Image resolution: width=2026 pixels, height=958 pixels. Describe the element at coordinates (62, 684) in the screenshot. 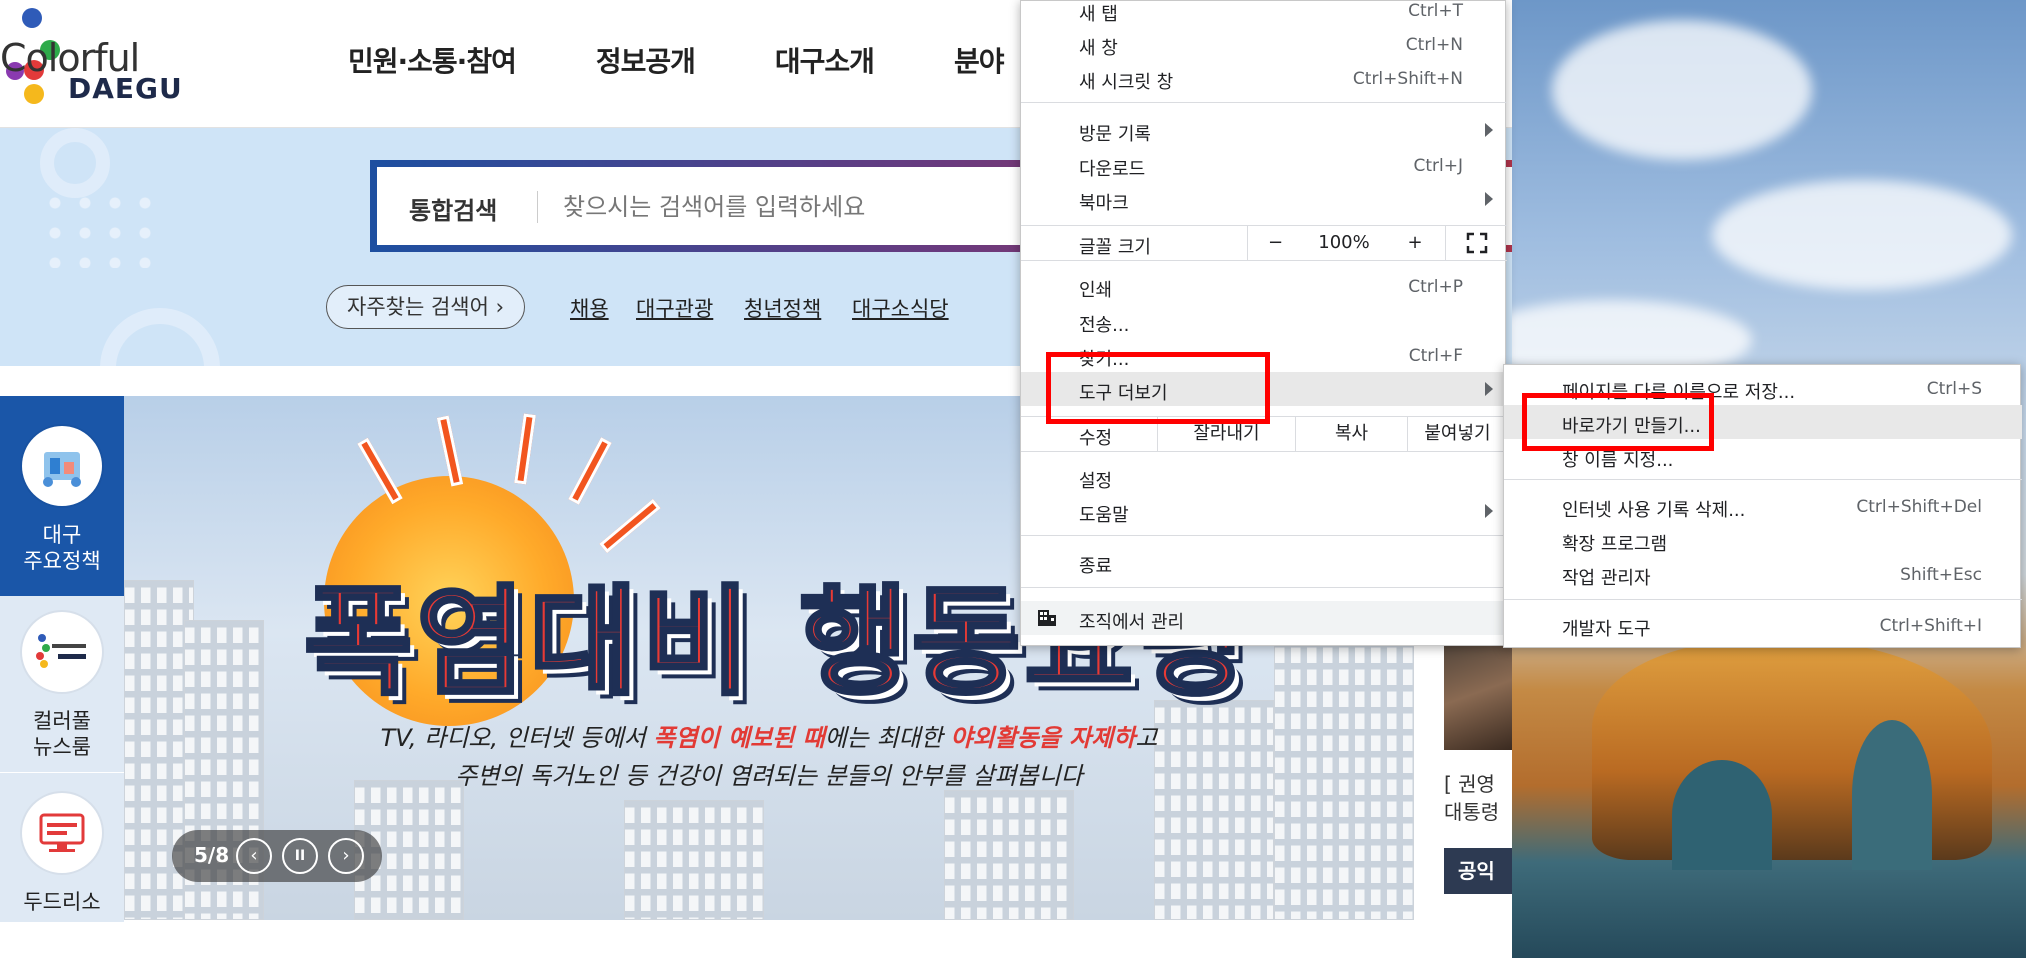

I see `side-item-newsroom: 컬러풀 뉴스룸` at that location.